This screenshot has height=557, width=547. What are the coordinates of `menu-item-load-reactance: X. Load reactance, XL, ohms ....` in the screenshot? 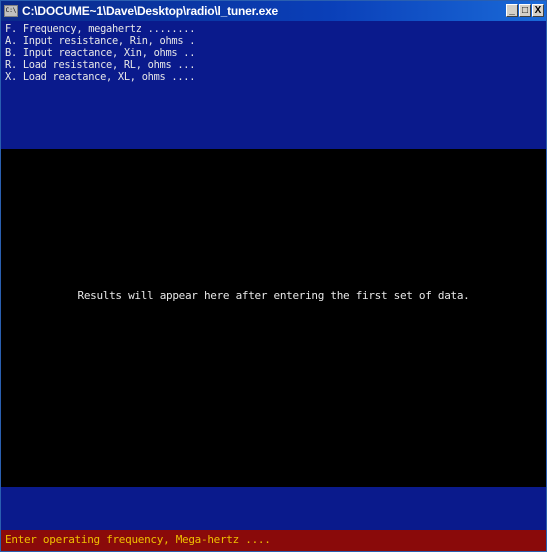 It's located at (100, 76).